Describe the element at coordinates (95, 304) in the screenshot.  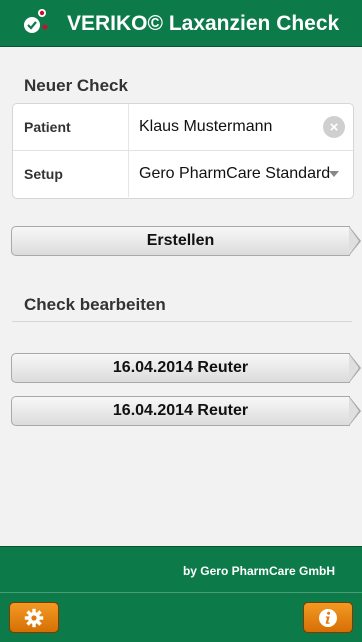
I see `edit-check-heading: Check bearbeiten` at that location.